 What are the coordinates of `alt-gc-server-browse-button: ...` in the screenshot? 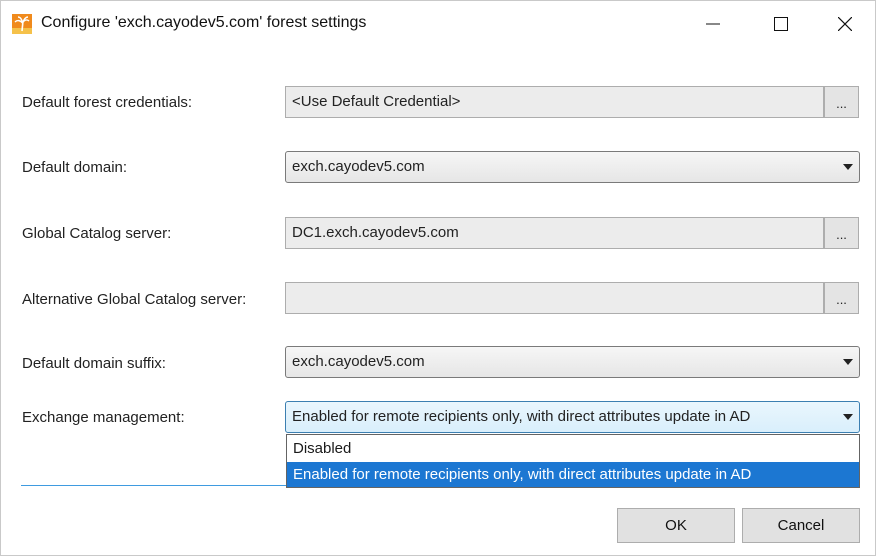 It's located at (841, 298).